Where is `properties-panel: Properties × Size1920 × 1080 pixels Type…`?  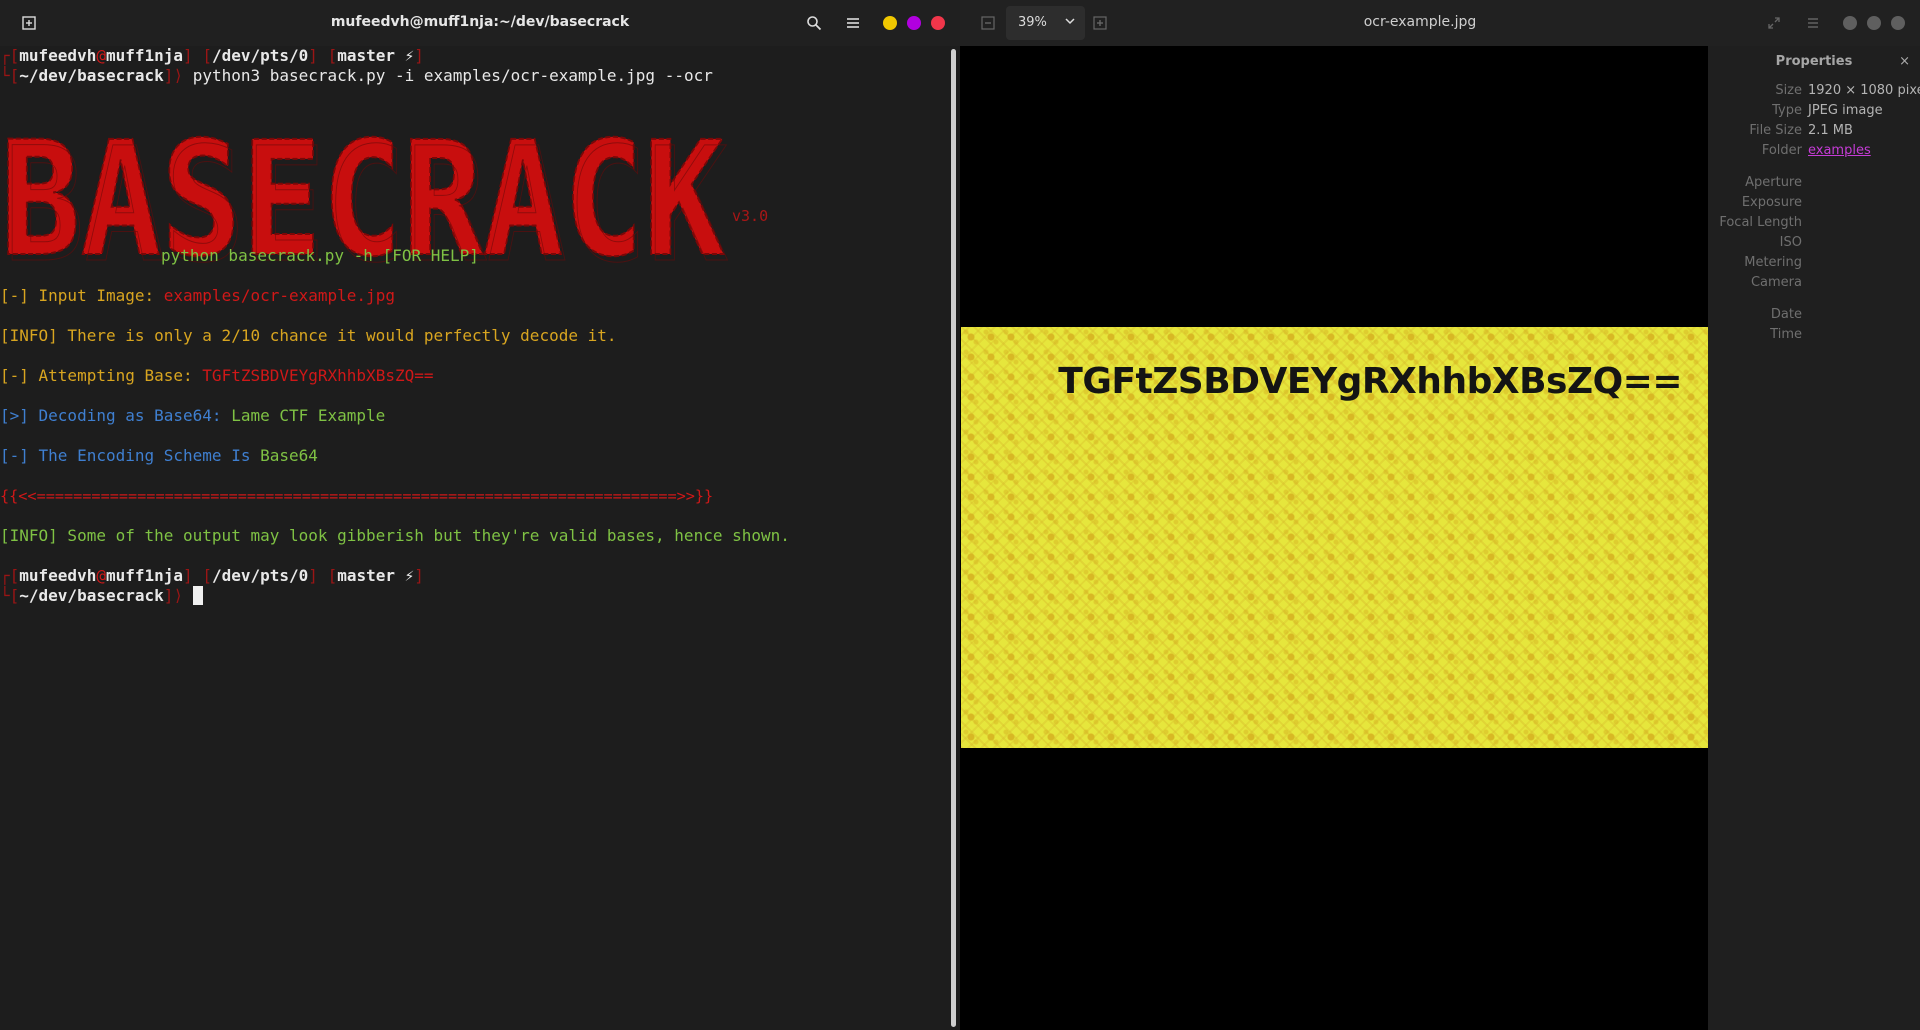
properties-panel: Properties × Size1920 × 1080 pixels Type… is located at coordinates (1814, 538).